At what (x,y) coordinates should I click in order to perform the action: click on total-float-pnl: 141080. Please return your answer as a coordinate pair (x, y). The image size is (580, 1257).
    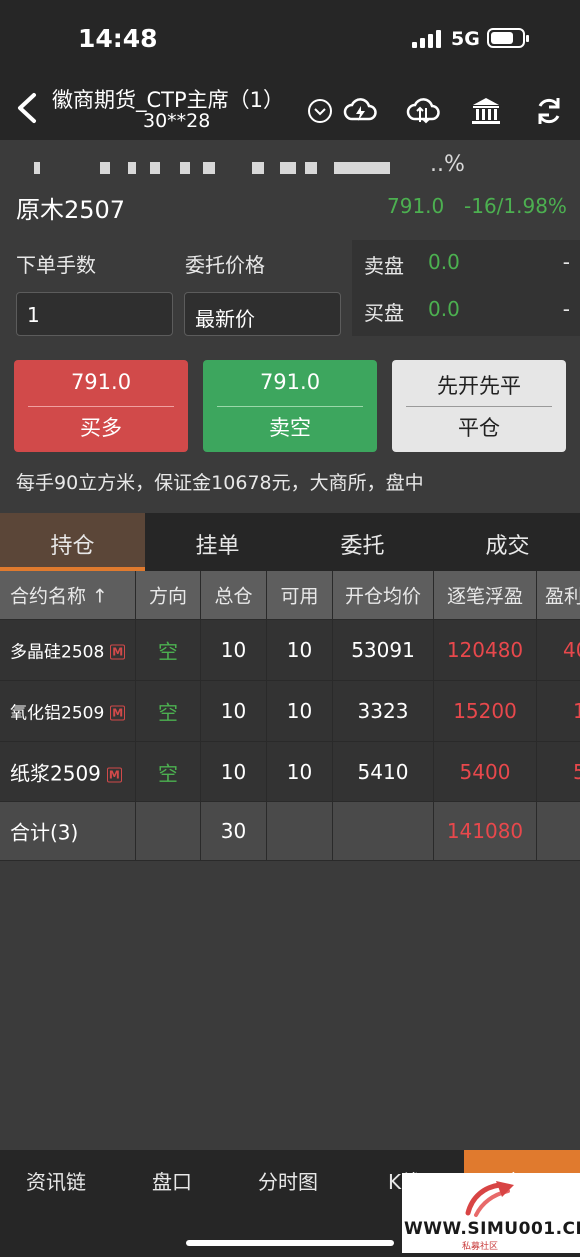
    Looking at the image, I should click on (485, 831).